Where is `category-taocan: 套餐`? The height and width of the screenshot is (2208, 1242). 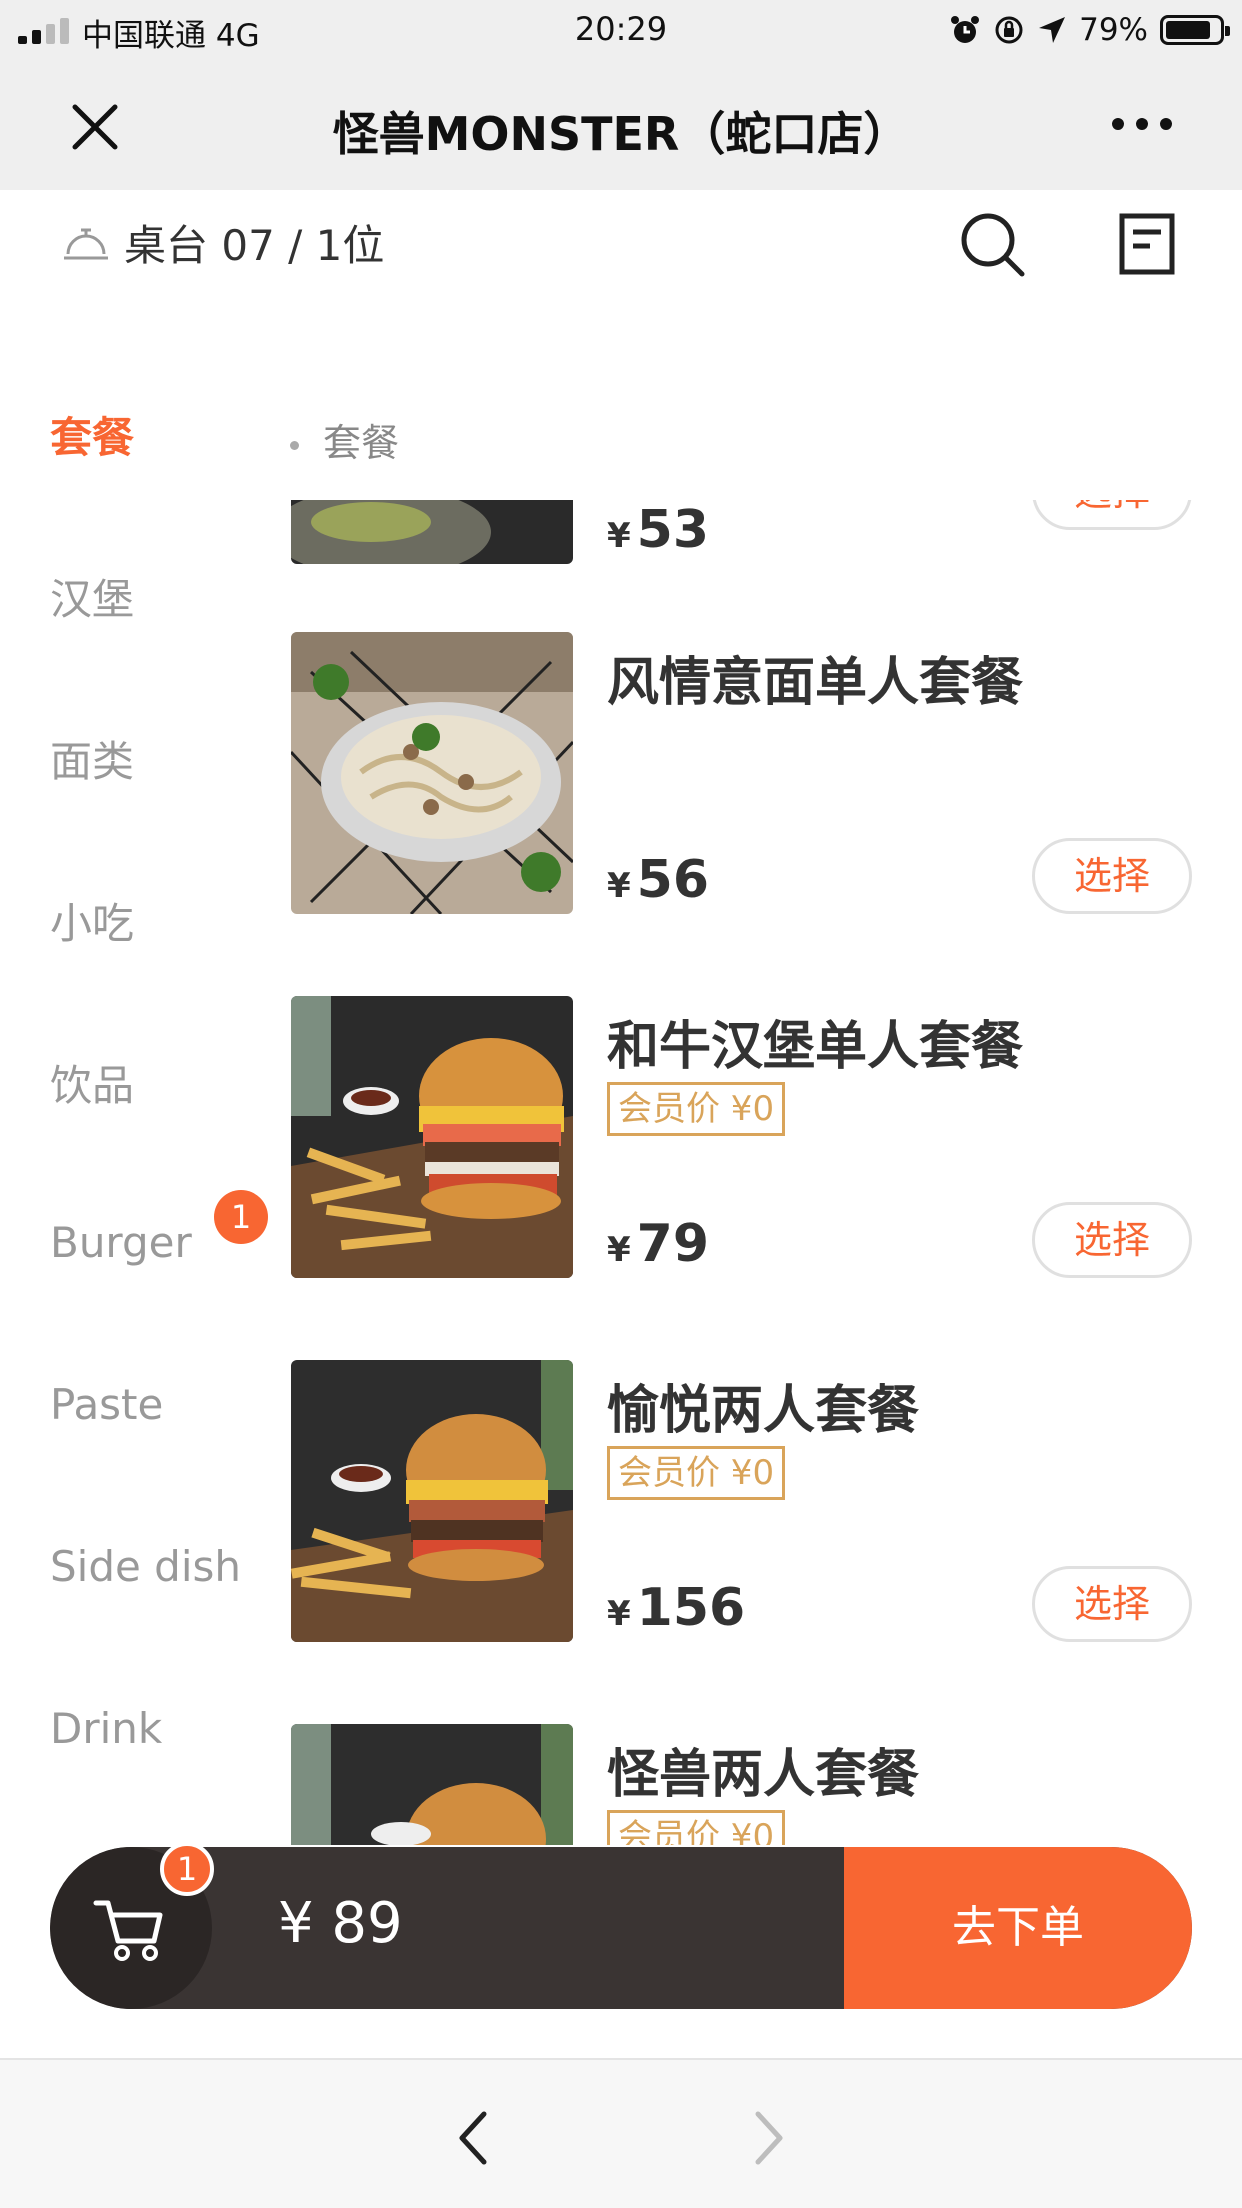 category-taocan: 套餐 is located at coordinates (92, 434).